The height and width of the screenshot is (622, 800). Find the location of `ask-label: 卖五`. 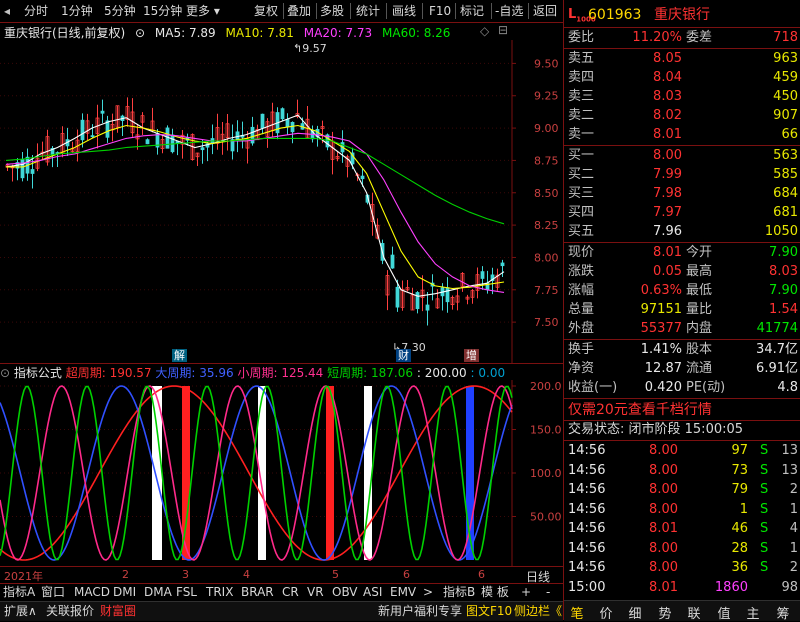

ask-label: 卖五 is located at coordinates (581, 58).